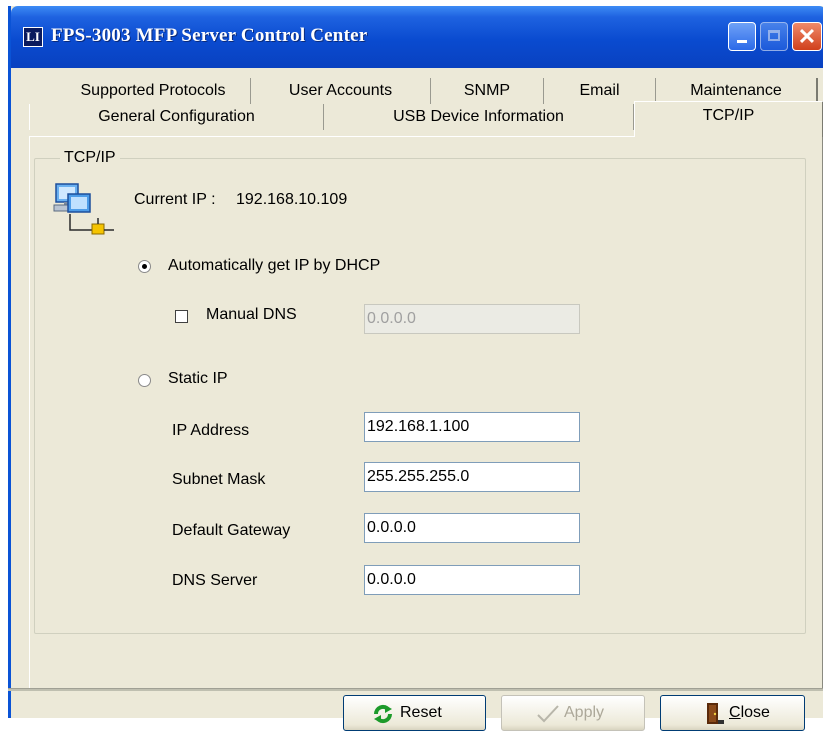 The image size is (823, 731). What do you see at coordinates (472, 477) in the screenshot?
I see `subnet-mask-field` at bounding box center [472, 477].